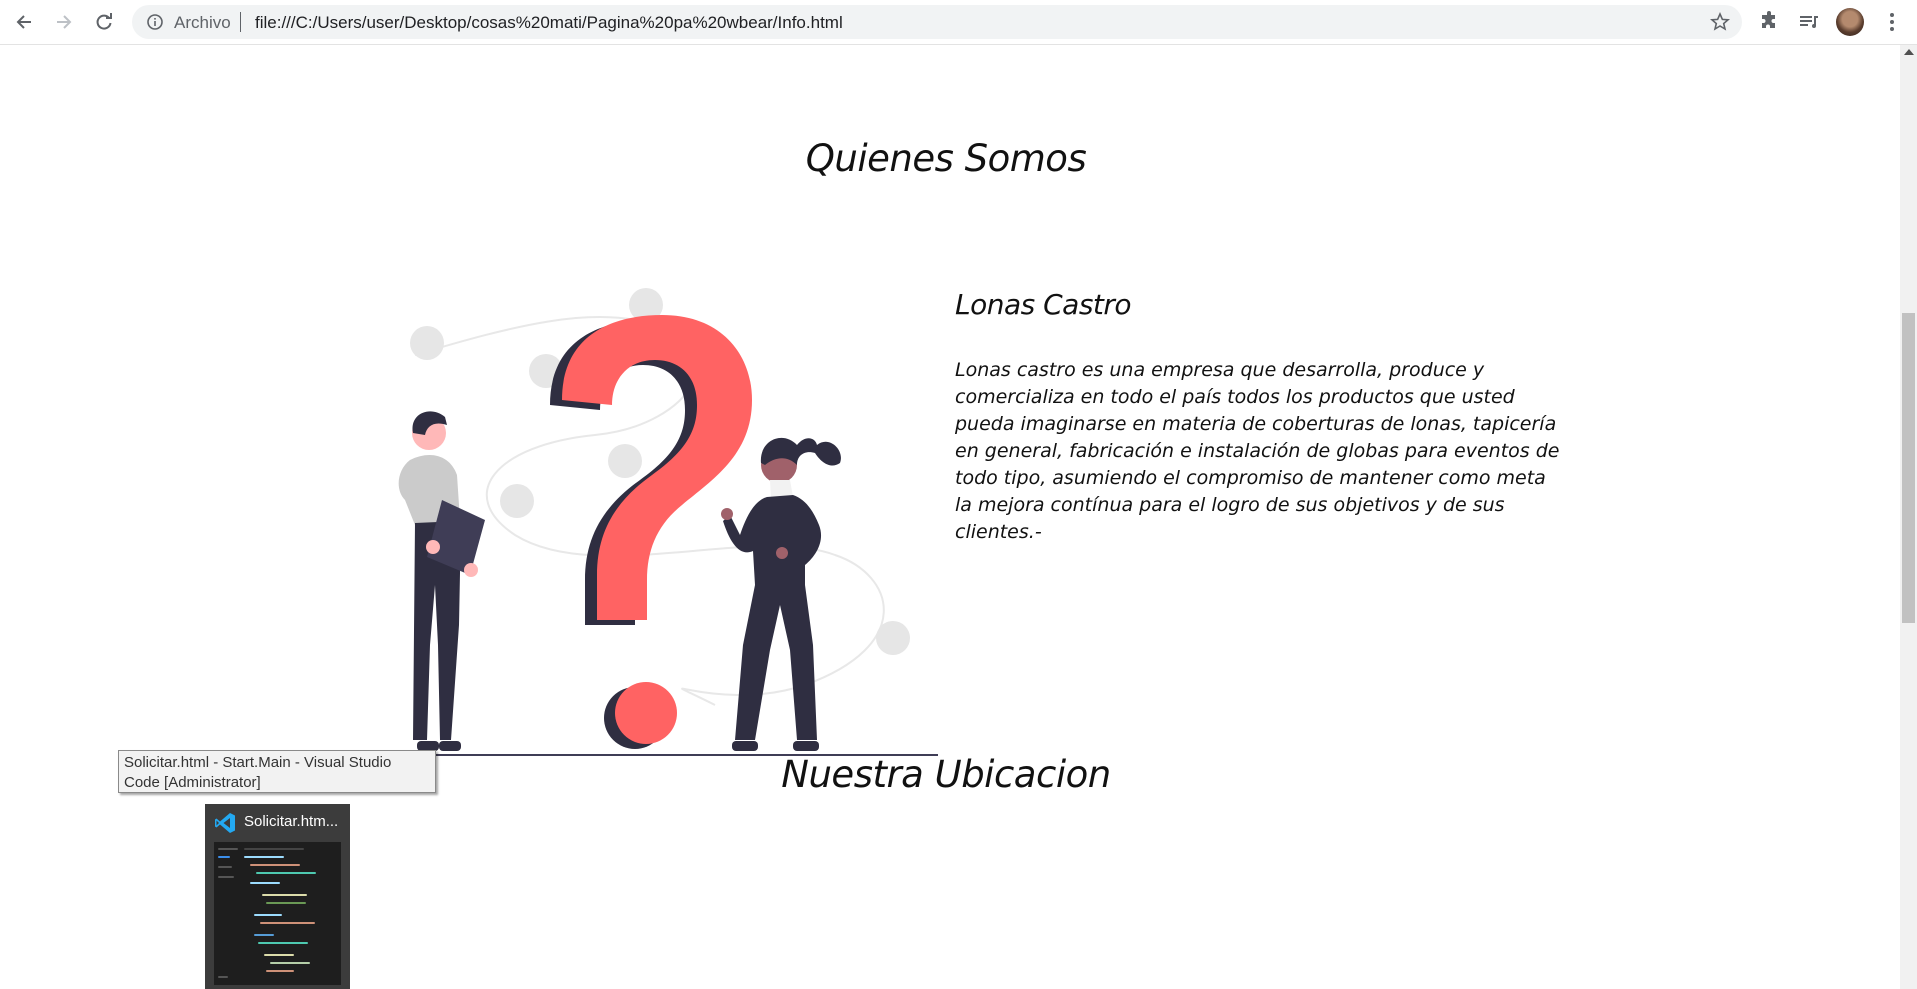  I want to click on back-button, so click(24, 22).